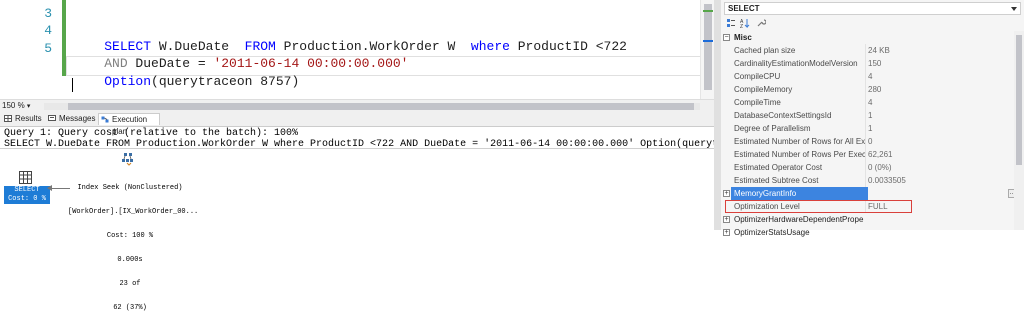  Describe the element at coordinates (872, 232) in the screenshot. I see `property-row-stats-usage: + OptimizerStatsUsage` at that location.